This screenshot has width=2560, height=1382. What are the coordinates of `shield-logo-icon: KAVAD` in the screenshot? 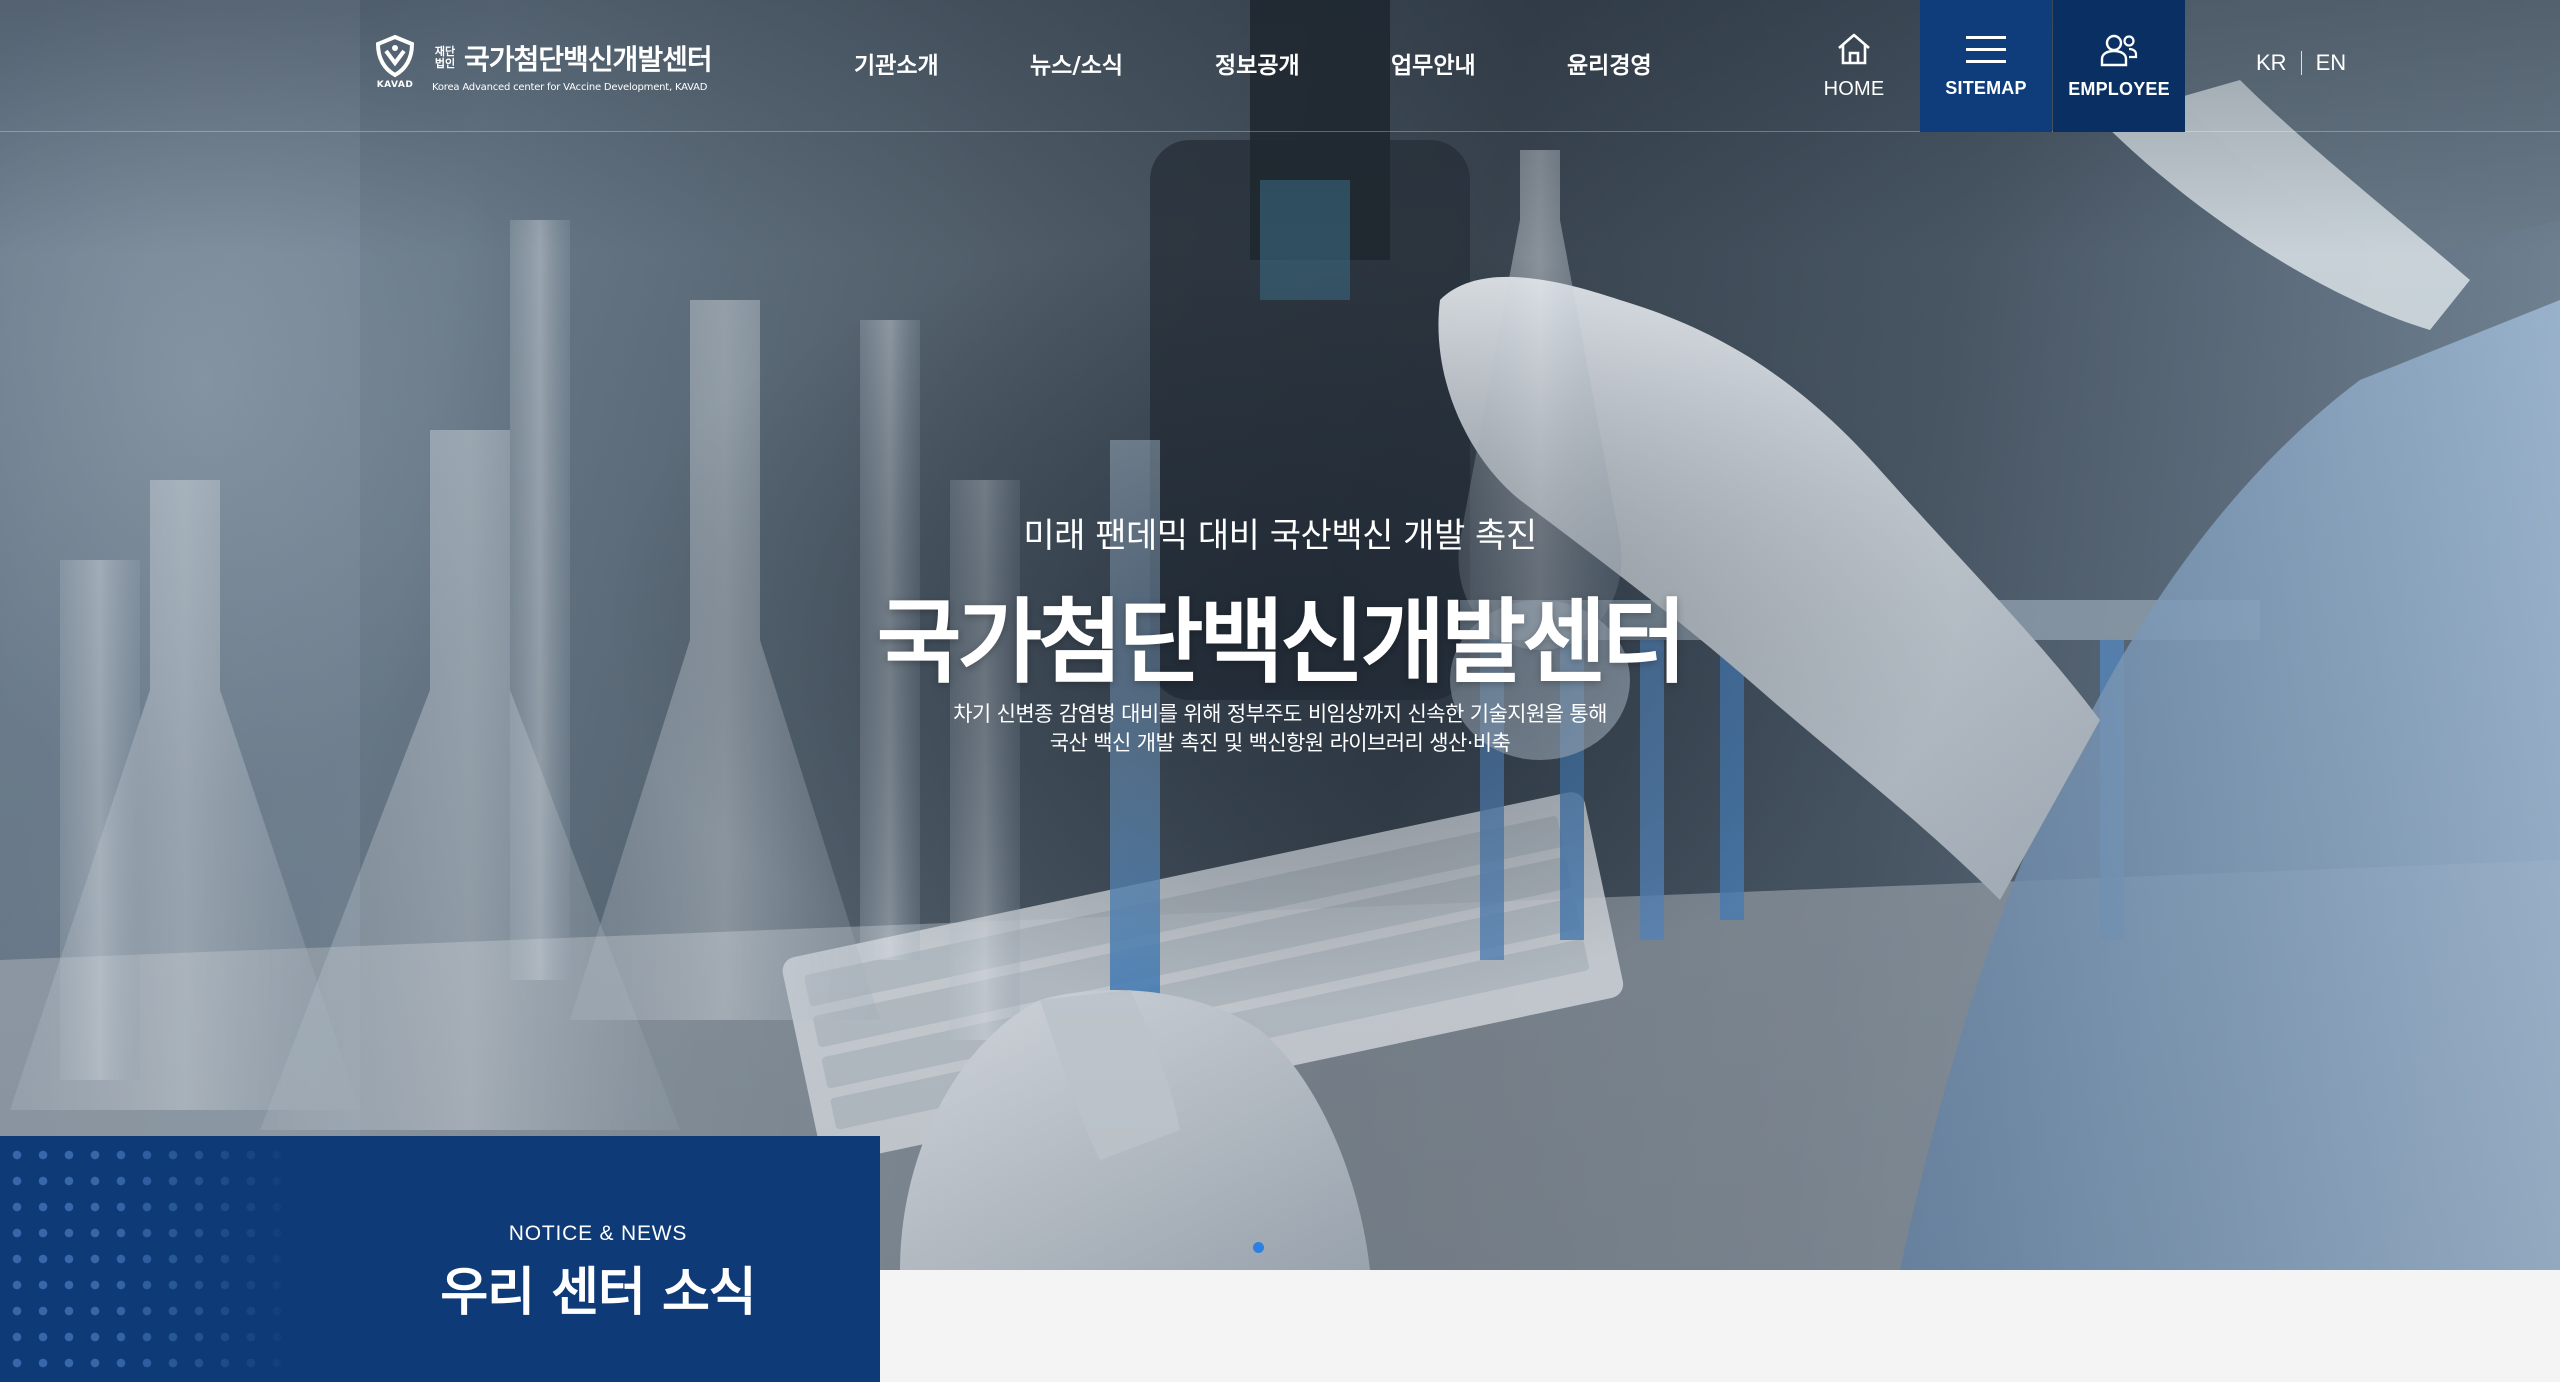 It's located at (395, 65).